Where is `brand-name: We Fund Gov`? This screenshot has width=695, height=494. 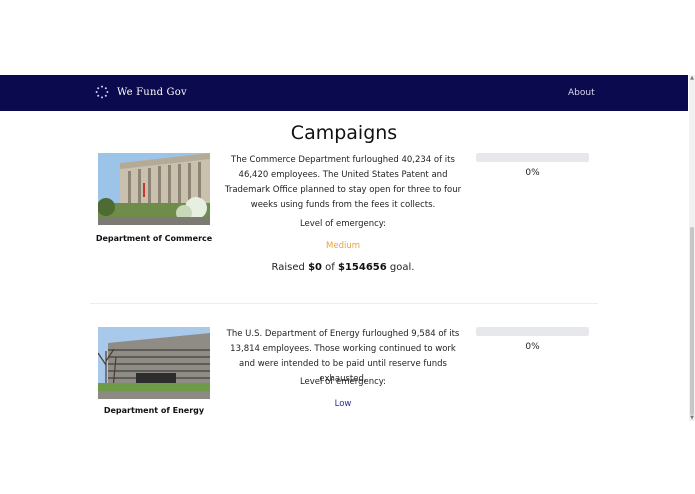 brand-name: We Fund Gov is located at coordinates (152, 92).